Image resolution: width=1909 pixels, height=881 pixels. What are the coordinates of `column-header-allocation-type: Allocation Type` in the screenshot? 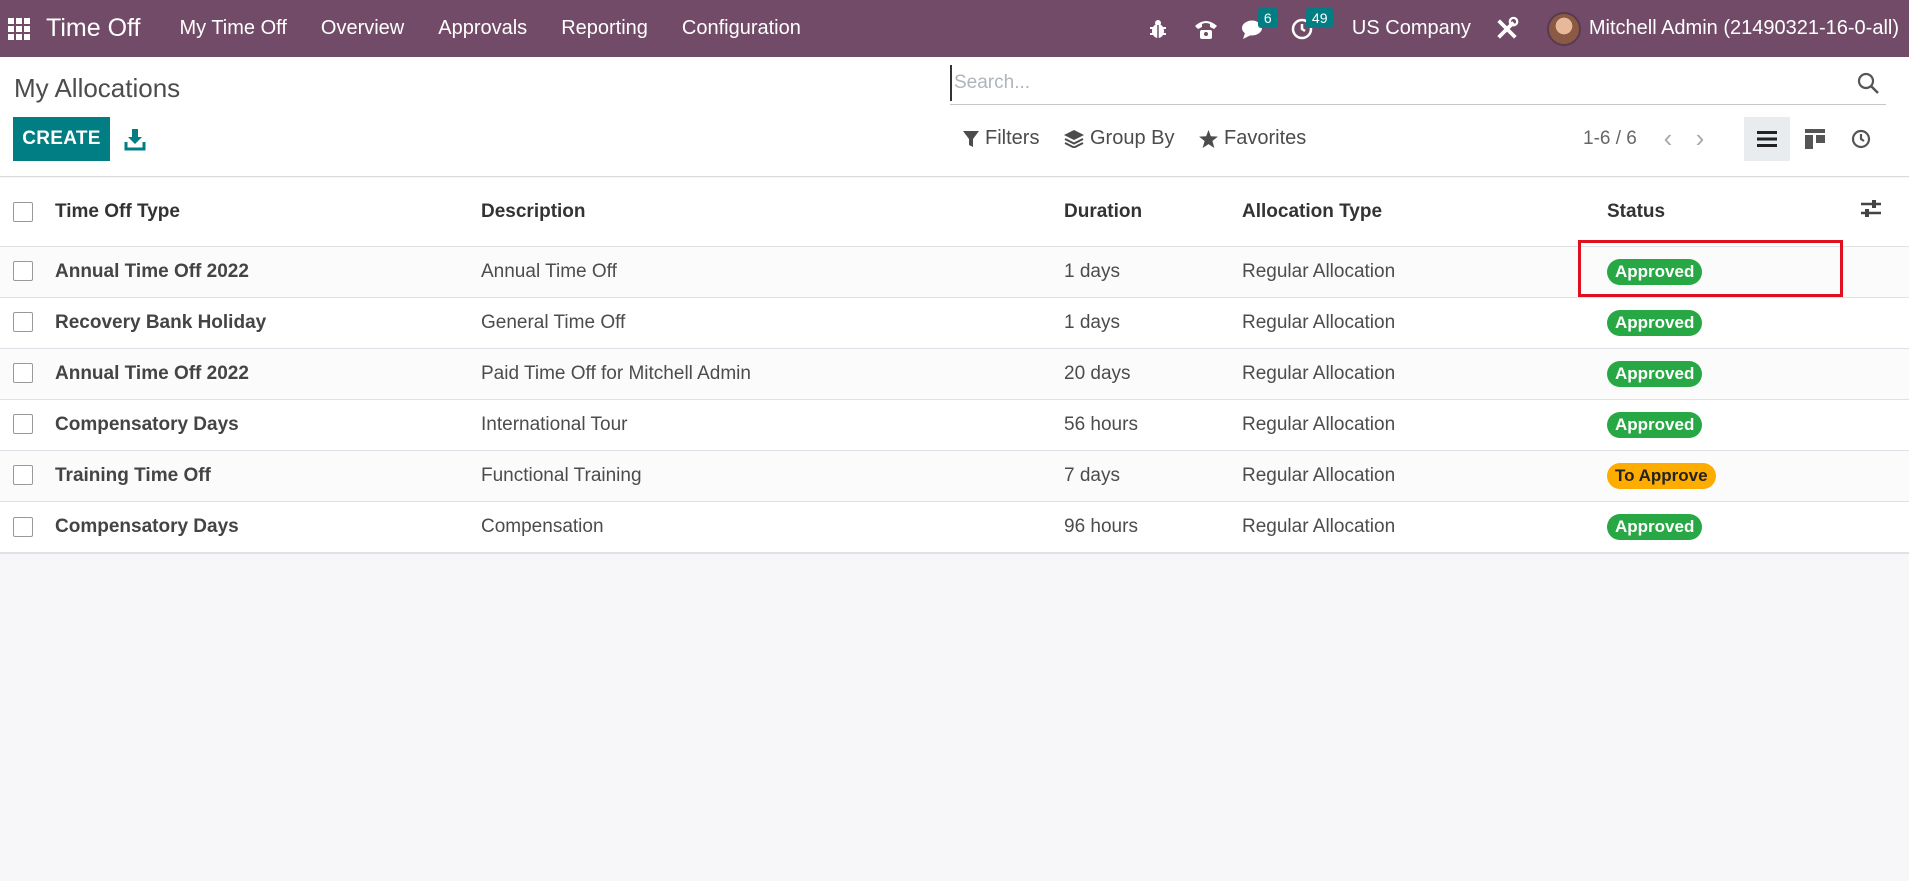 It's located at (1412, 212).